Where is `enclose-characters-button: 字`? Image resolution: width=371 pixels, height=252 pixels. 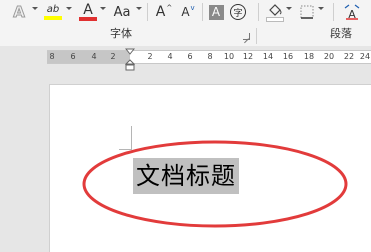 enclose-characters-button: 字 is located at coordinates (238, 12).